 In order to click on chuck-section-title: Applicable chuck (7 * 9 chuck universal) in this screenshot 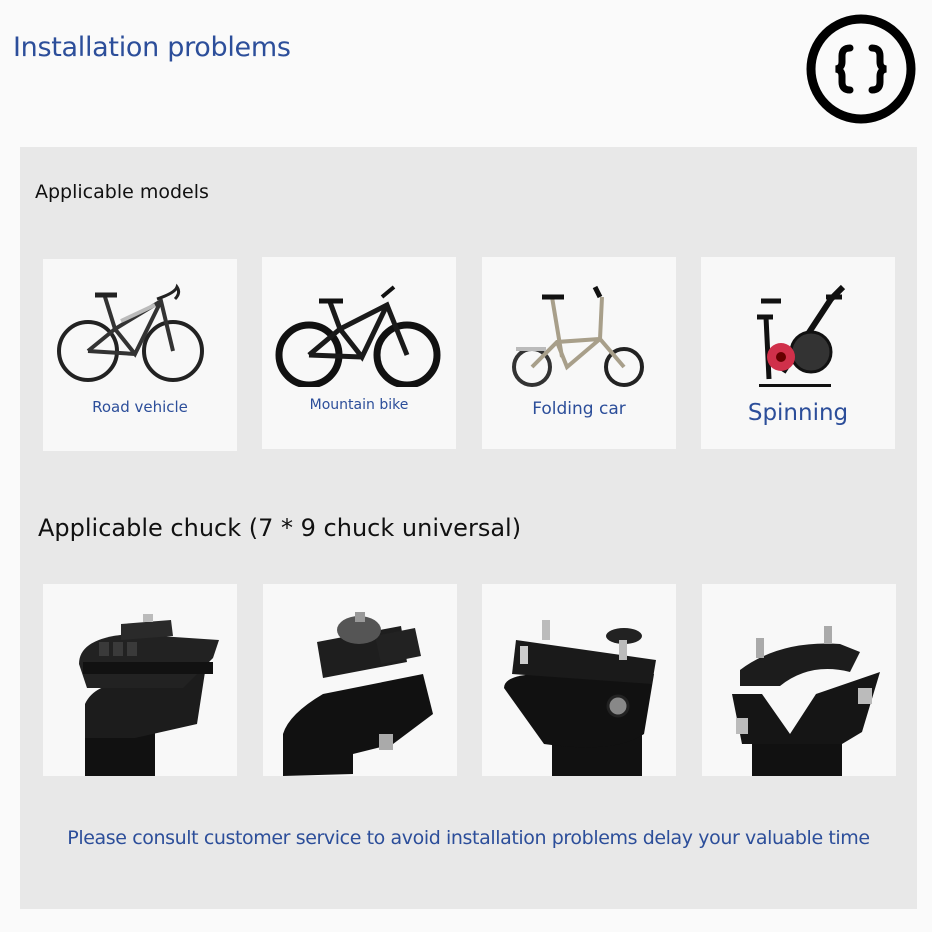, I will do `click(280, 528)`.